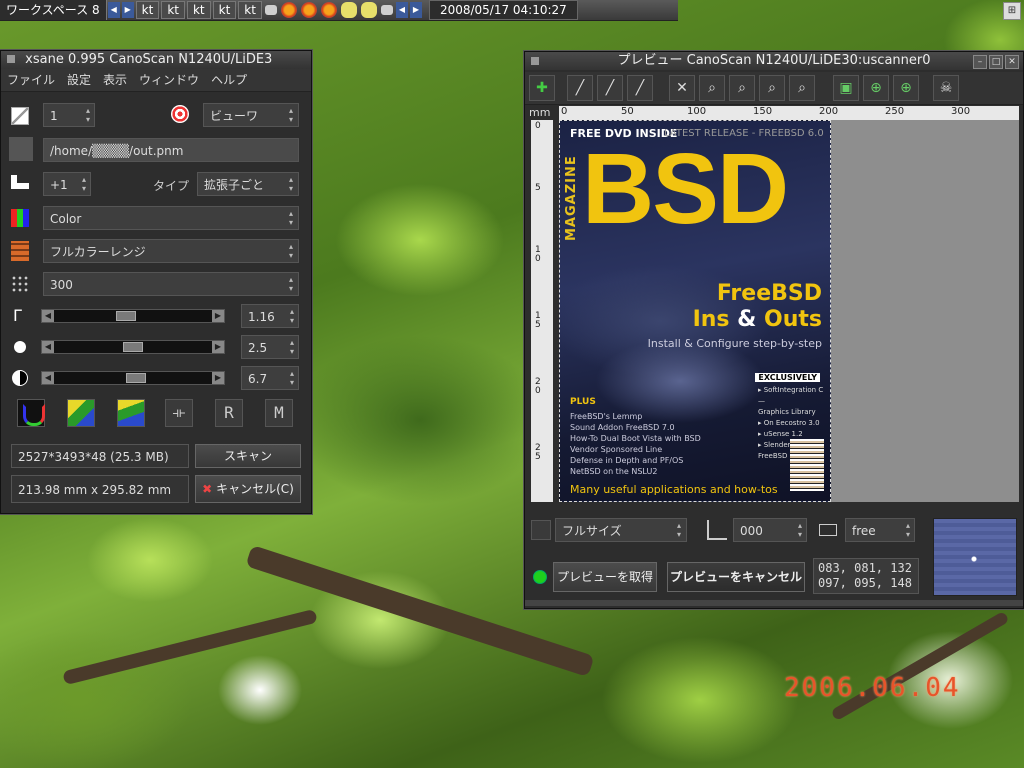  What do you see at coordinates (53, 10) in the screenshot?
I see `workspace-label: ワークスペース 8` at bounding box center [53, 10].